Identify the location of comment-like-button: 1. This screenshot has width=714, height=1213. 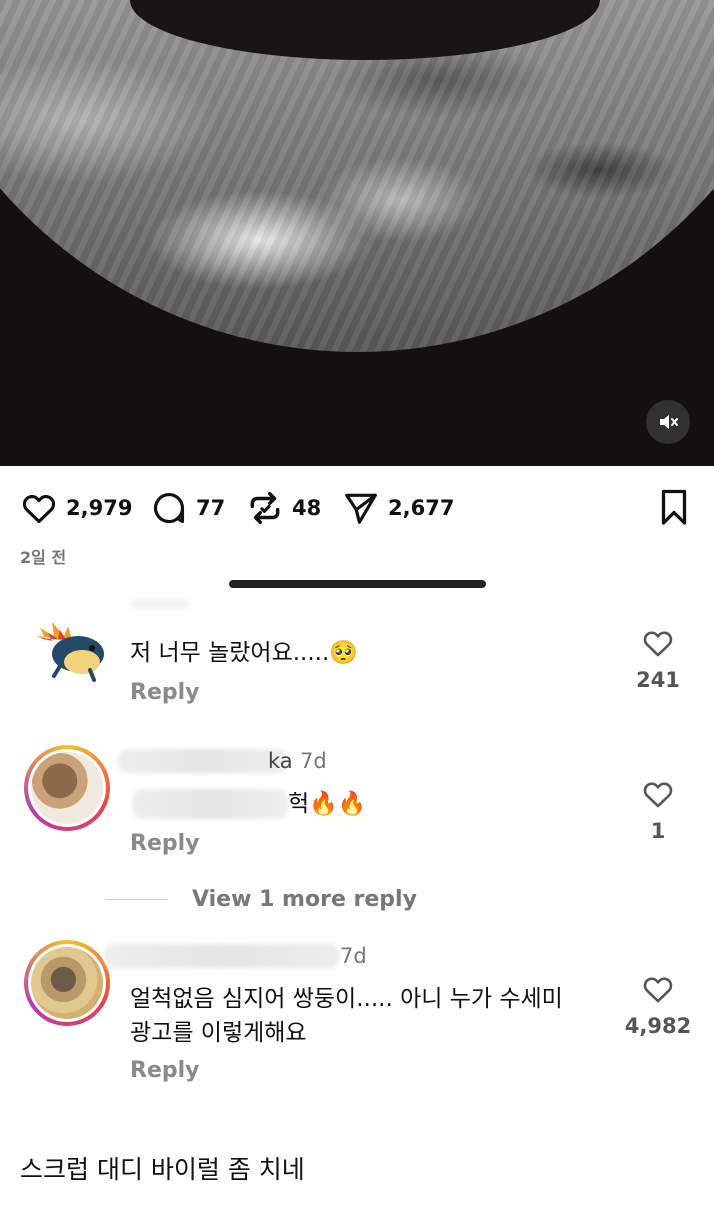
(658, 810).